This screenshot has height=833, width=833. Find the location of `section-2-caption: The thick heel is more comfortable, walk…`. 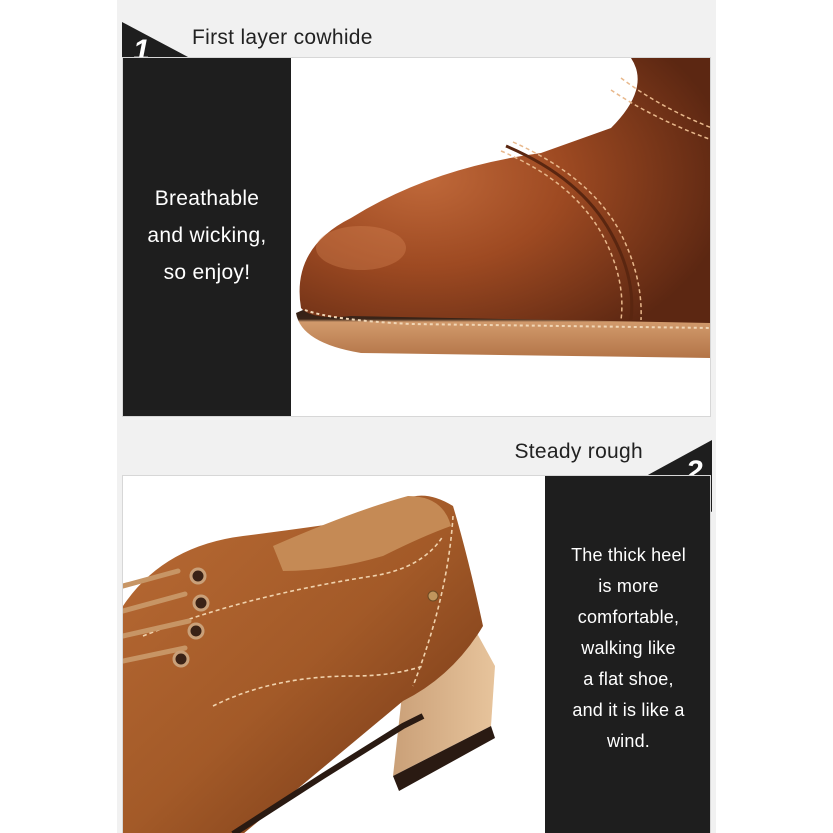

section-2-caption: The thick heel is more comfortable, walk… is located at coordinates (627, 648).